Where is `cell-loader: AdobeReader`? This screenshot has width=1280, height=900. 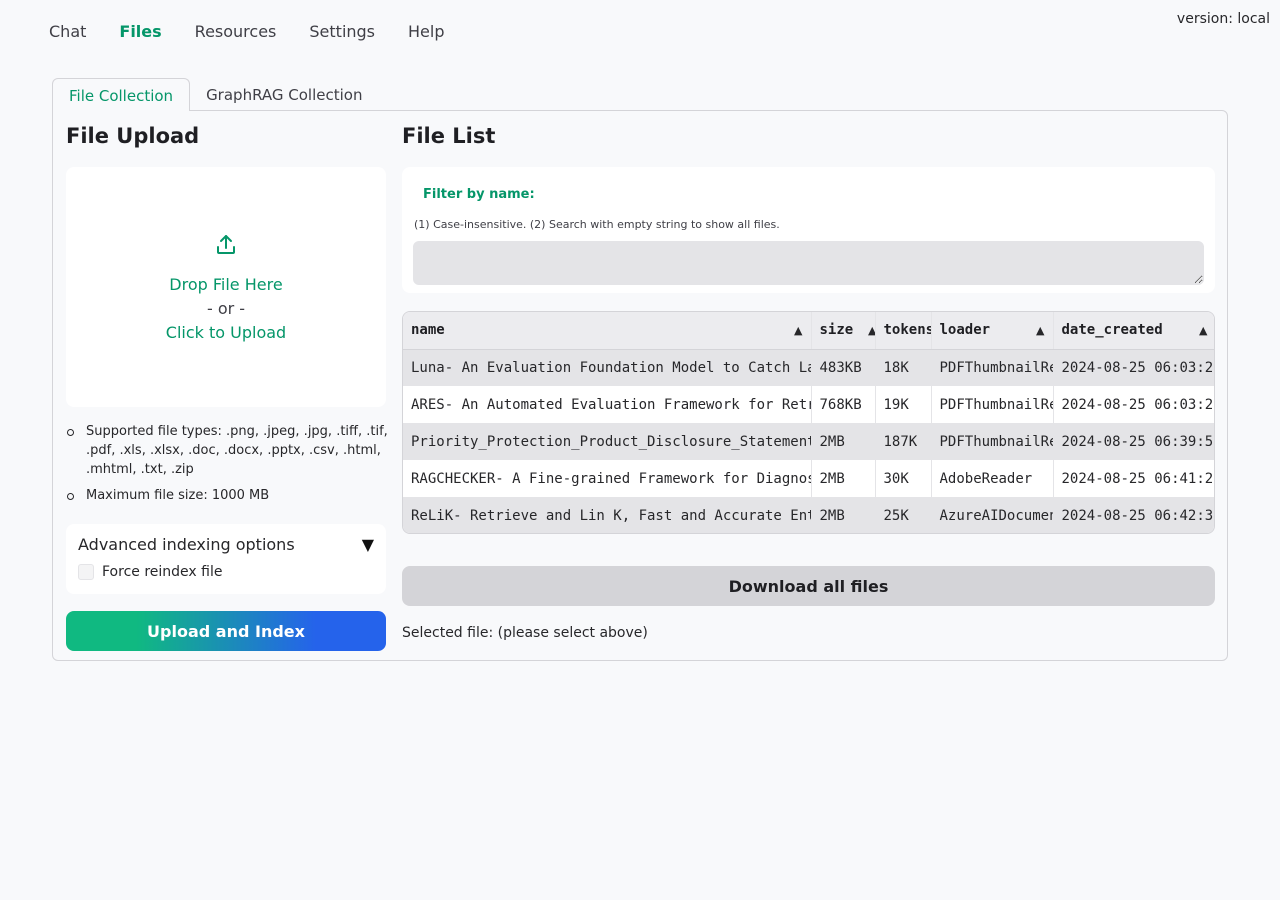 cell-loader: AdobeReader is located at coordinates (992, 478).